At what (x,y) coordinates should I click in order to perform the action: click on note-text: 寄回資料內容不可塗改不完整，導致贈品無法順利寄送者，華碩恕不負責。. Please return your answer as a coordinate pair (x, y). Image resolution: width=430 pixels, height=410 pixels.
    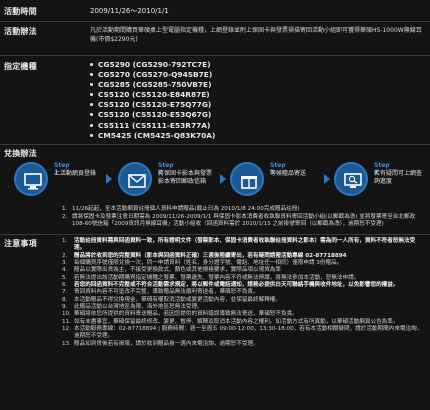
    Looking at the image, I should click on (166, 292).